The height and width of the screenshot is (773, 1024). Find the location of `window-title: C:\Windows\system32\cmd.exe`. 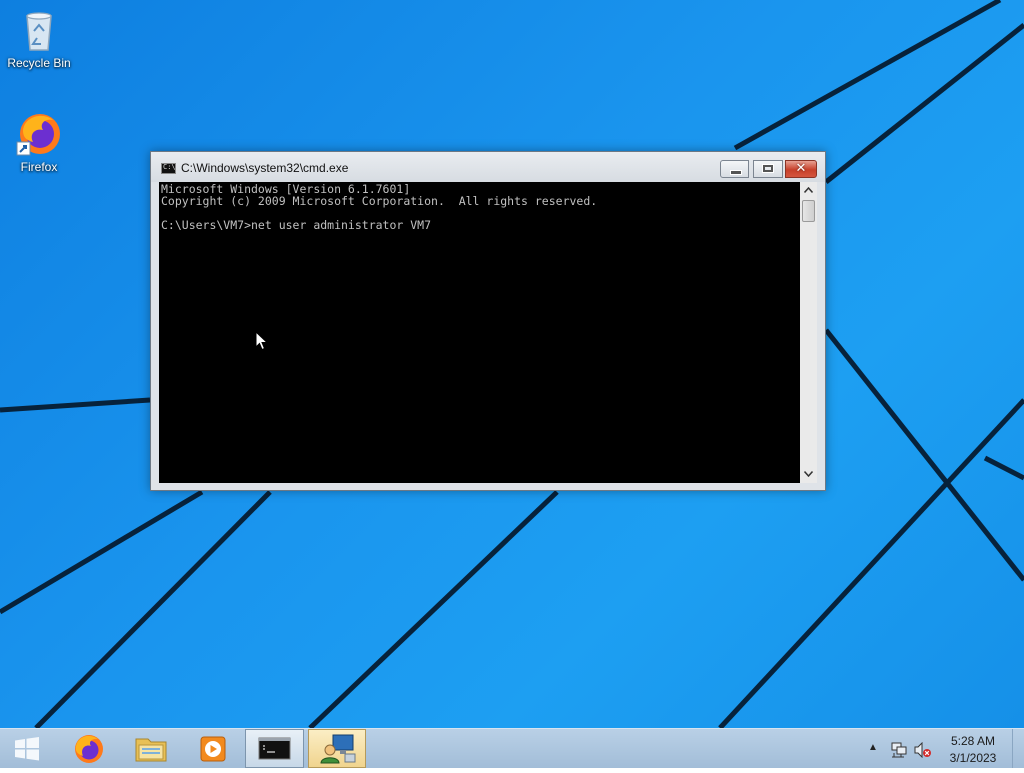

window-title: C:\Windows\system32\cmd.exe is located at coordinates (265, 168).